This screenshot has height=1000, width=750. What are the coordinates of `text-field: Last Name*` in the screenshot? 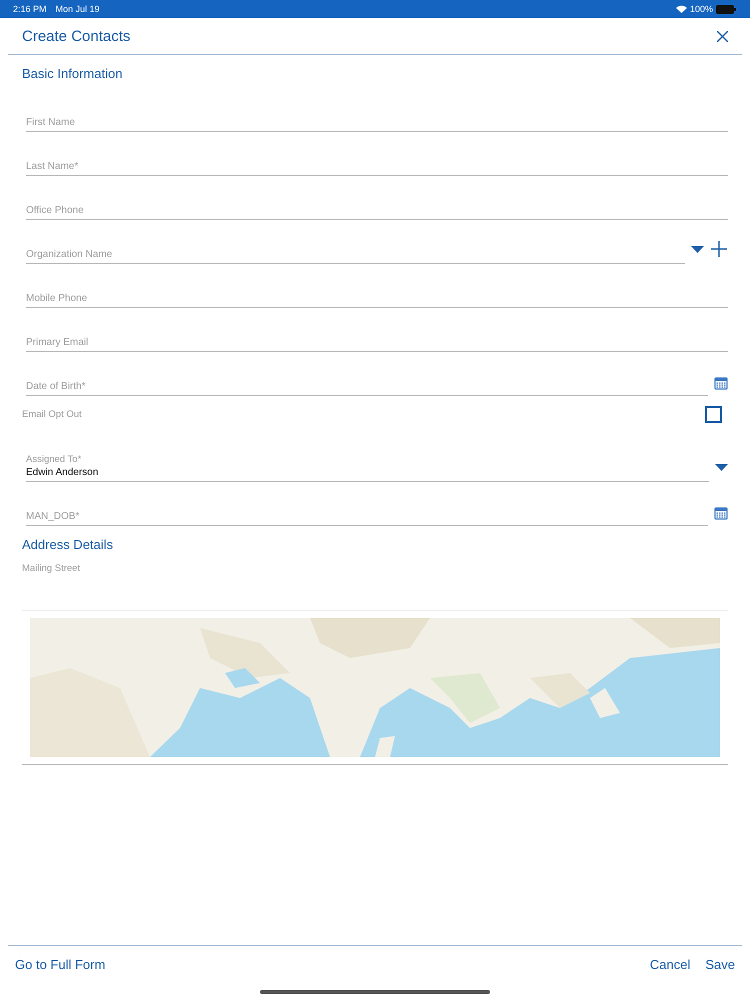 It's located at (377, 166).